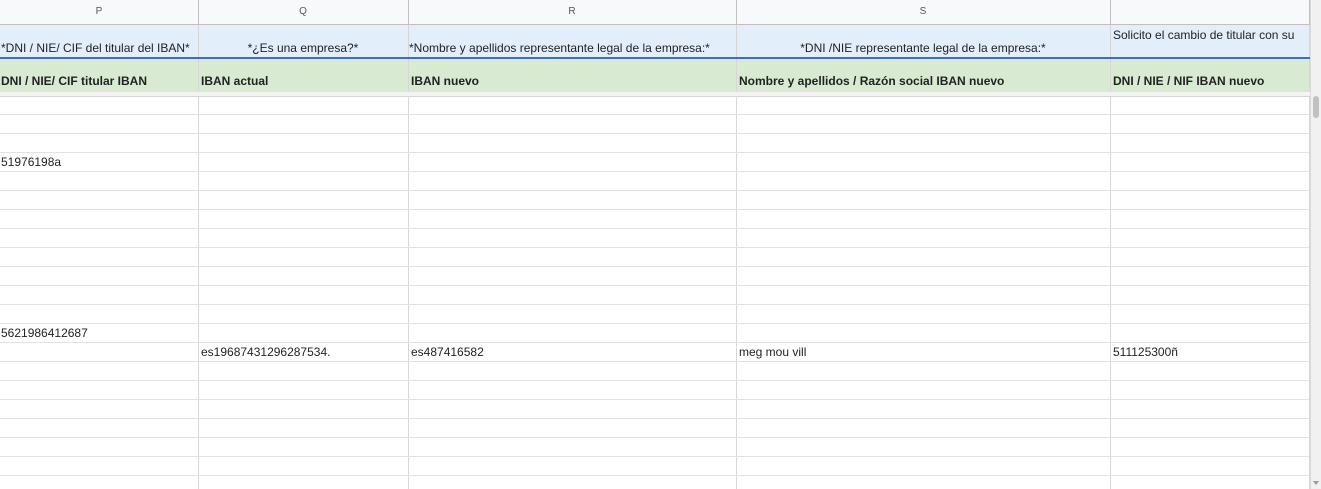  Describe the element at coordinates (923, 12) in the screenshot. I see `column-header-s: S` at that location.